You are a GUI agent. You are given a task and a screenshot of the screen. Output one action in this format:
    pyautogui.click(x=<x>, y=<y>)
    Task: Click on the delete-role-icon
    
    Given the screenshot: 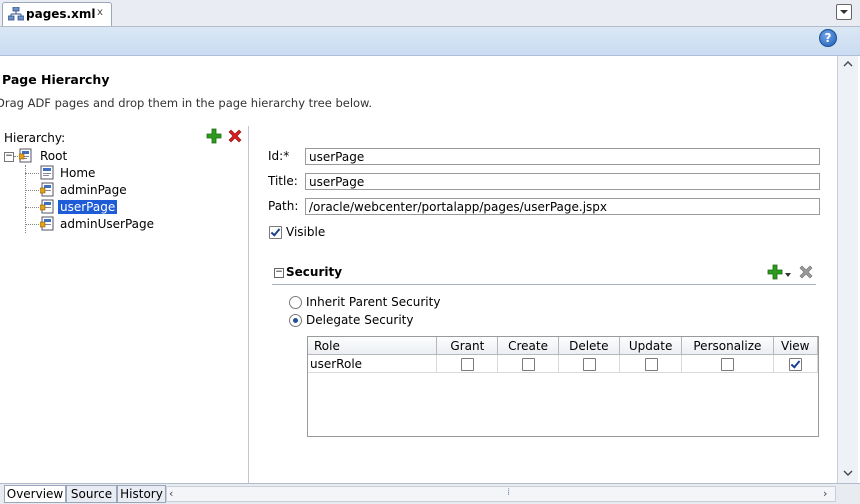 What is the action you would take?
    pyautogui.click(x=806, y=272)
    